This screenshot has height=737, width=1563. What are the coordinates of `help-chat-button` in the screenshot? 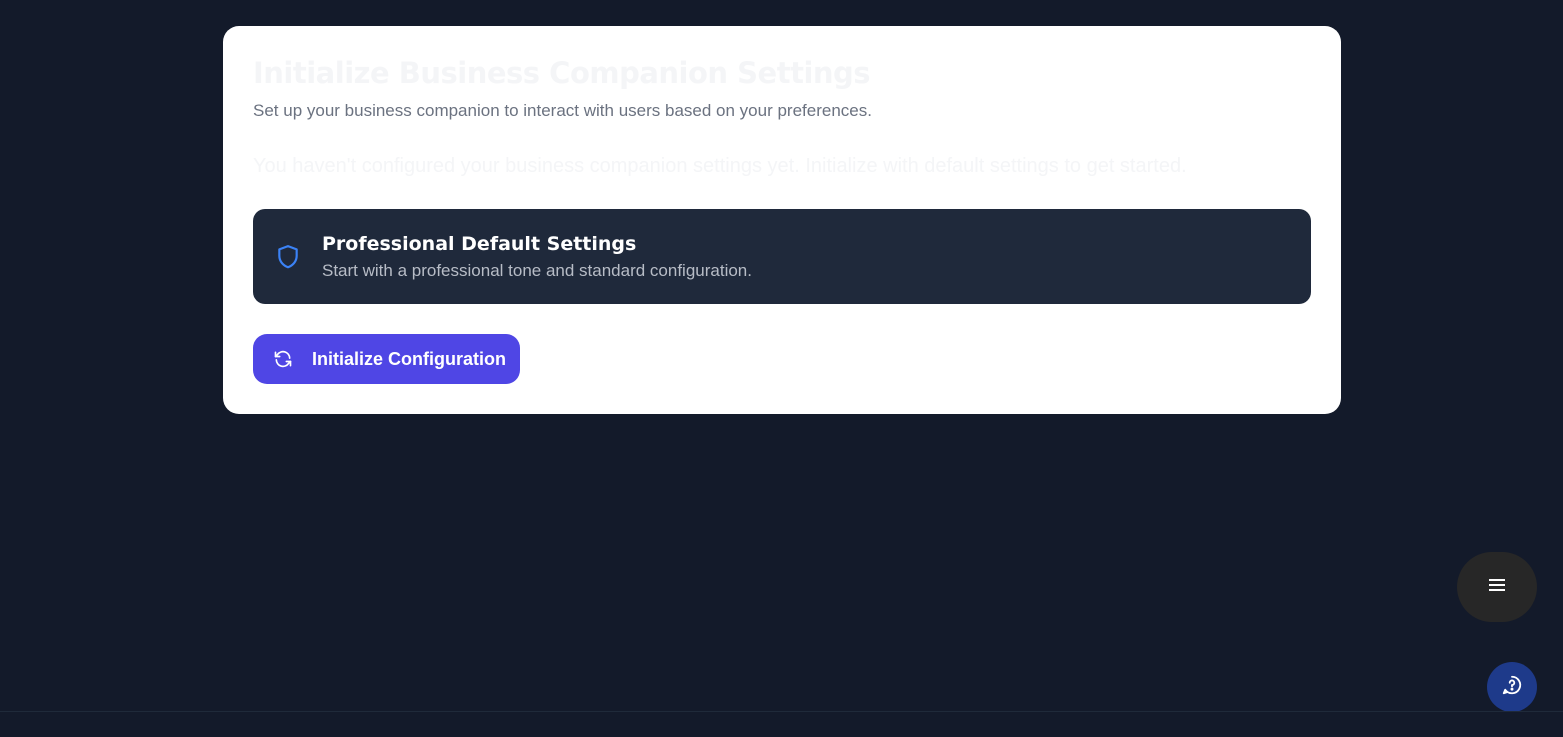 It's located at (1512, 687).